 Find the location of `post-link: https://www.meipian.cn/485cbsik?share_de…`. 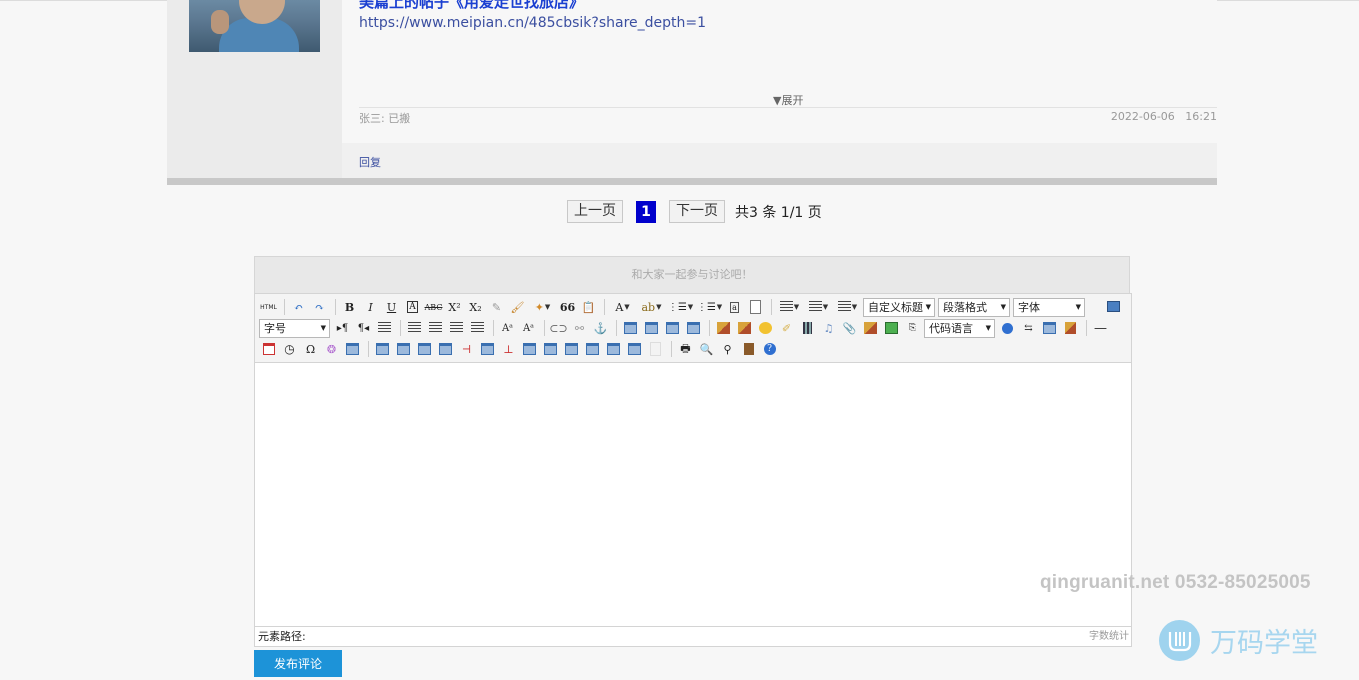

post-link: https://www.meipian.cn/485cbsik?share_de… is located at coordinates (532, 23).